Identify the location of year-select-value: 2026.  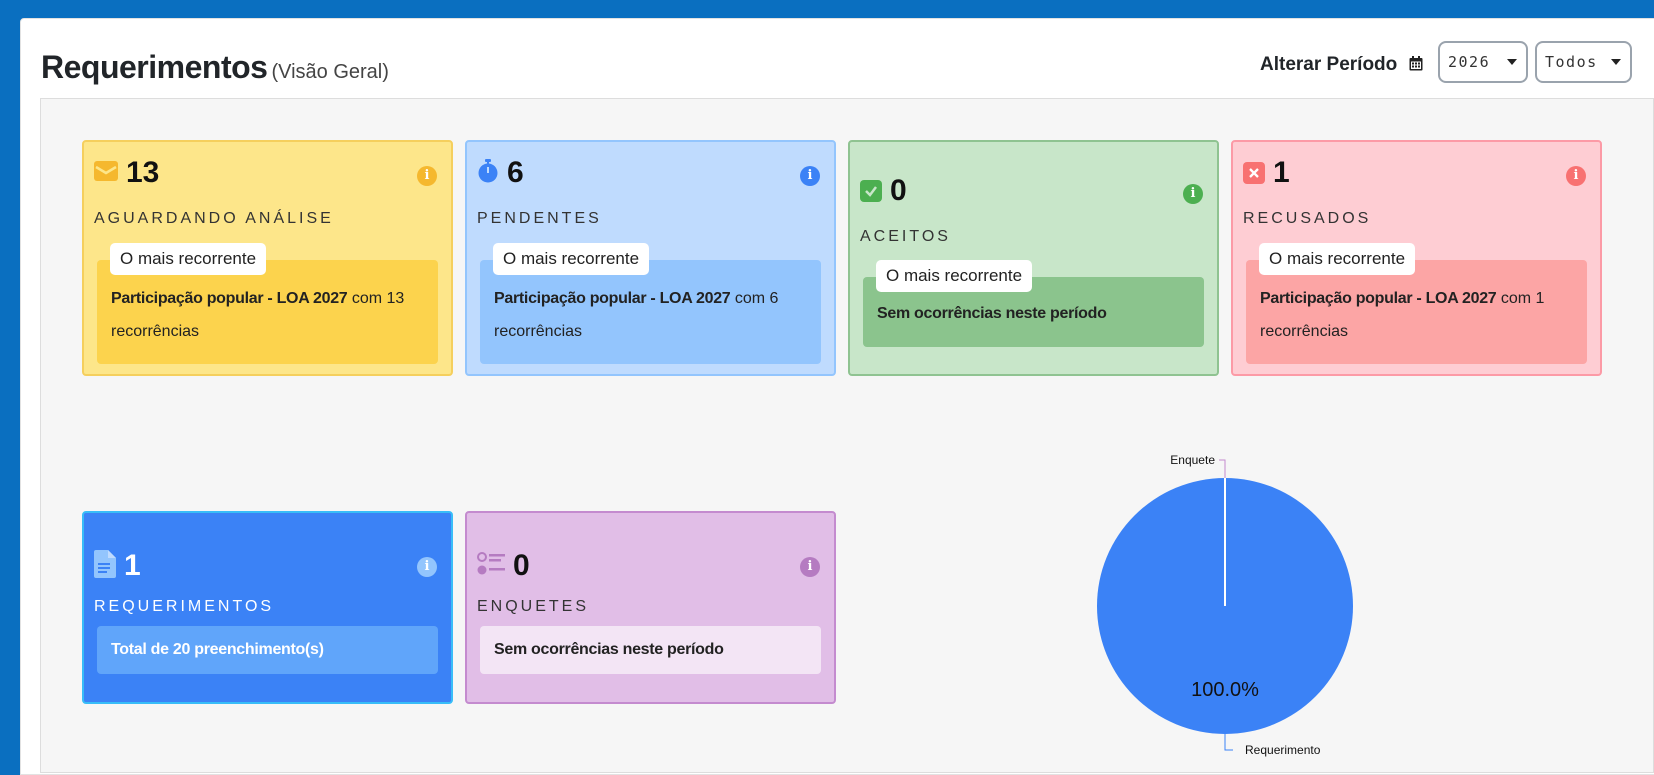
(1469, 62).